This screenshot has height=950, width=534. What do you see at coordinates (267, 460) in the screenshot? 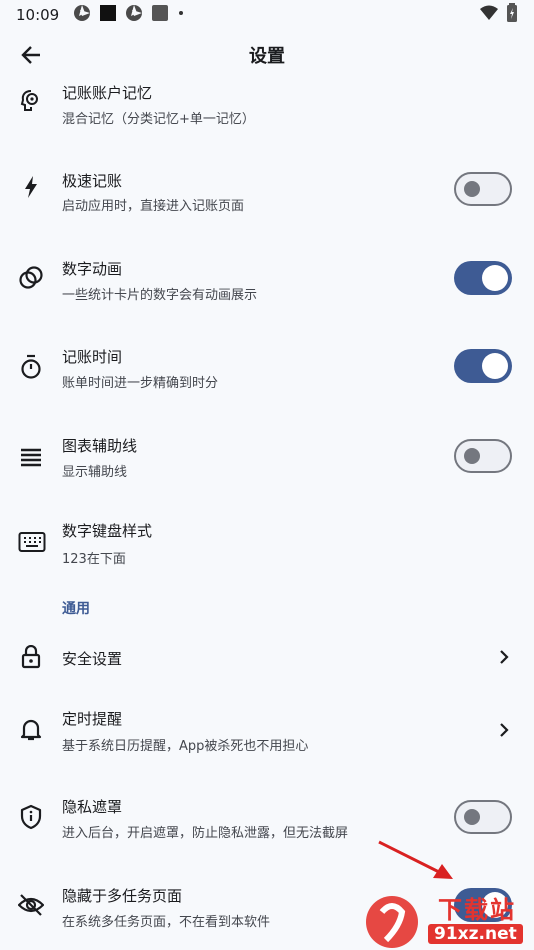
I see `setting-chart-gridlines: 图表辅助线 显示辅助线` at bounding box center [267, 460].